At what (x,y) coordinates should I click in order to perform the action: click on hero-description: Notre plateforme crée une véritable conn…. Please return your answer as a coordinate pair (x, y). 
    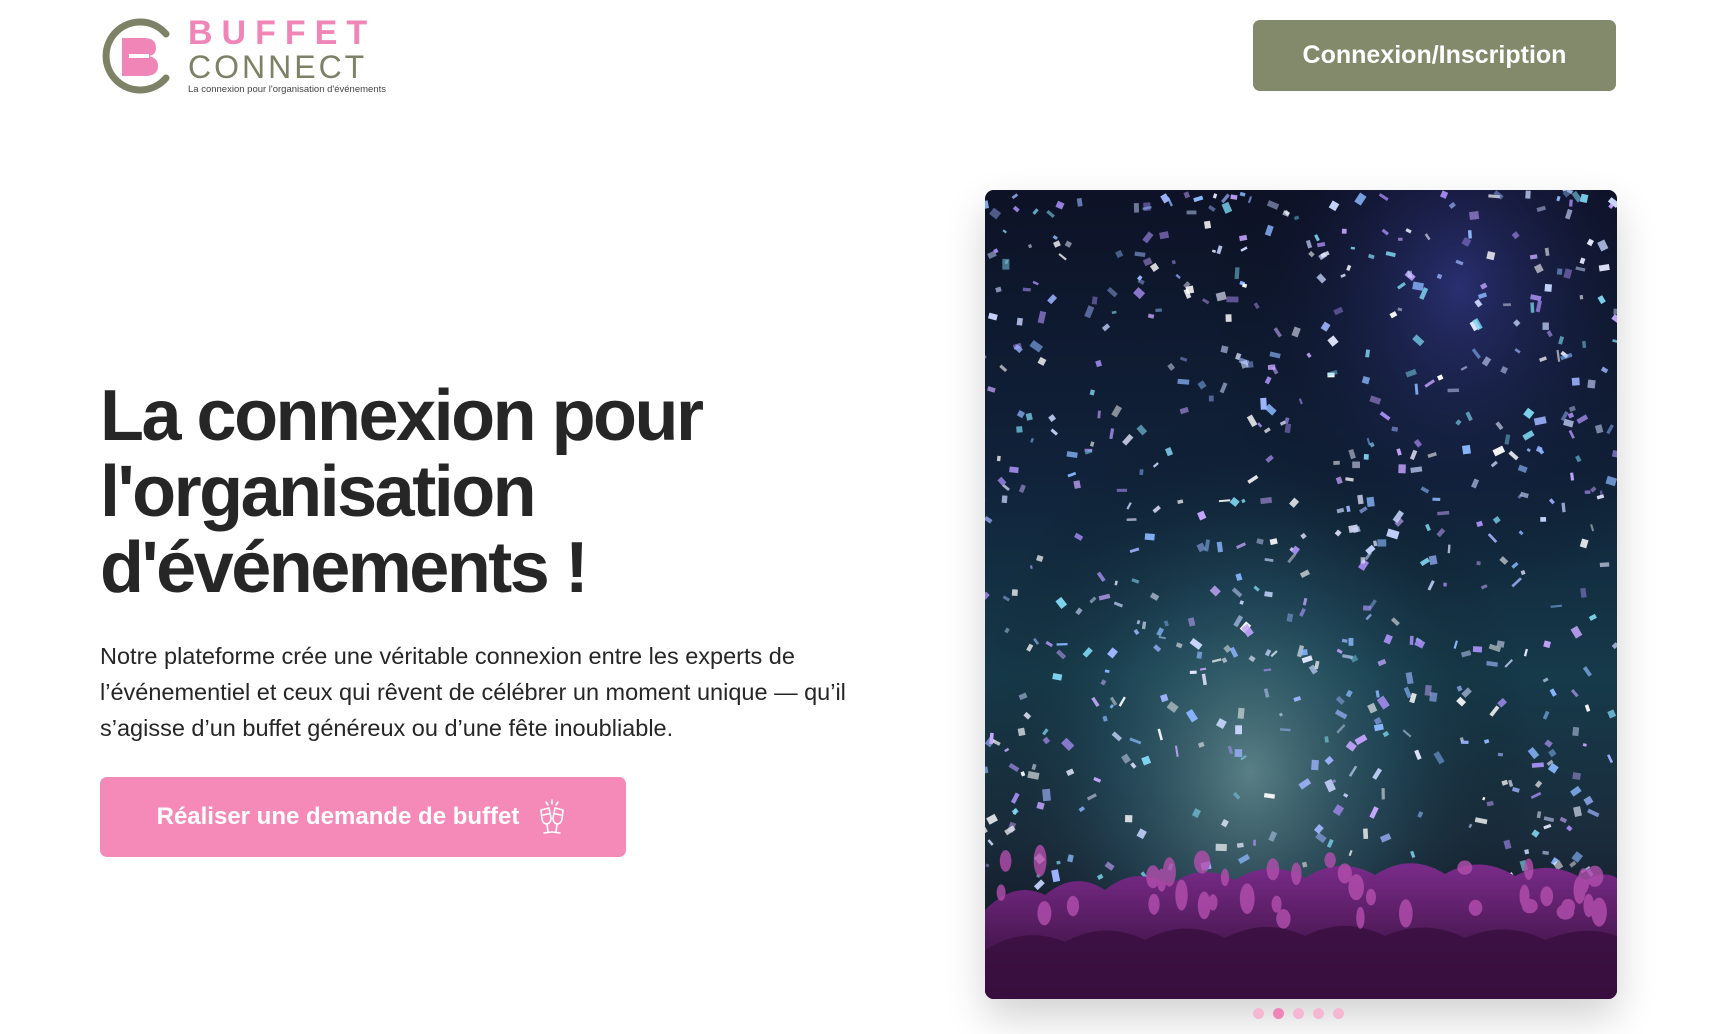
    Looking at the image, I should click on (473, 692).